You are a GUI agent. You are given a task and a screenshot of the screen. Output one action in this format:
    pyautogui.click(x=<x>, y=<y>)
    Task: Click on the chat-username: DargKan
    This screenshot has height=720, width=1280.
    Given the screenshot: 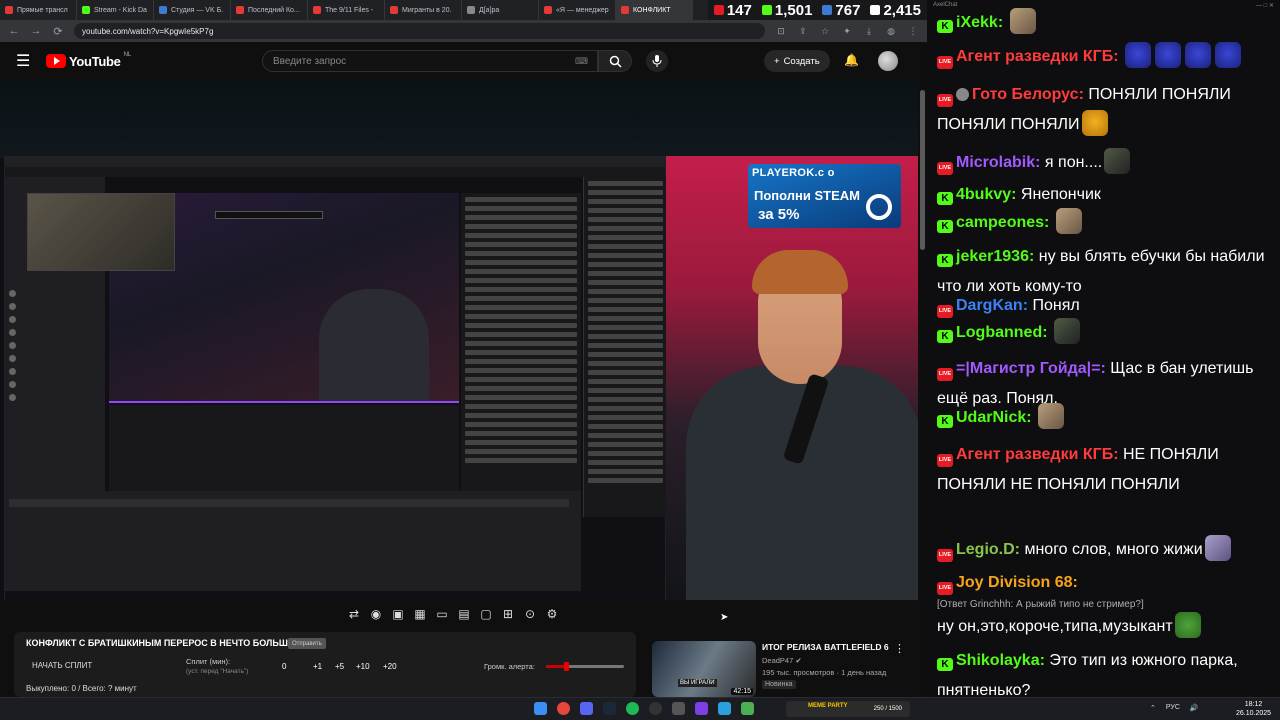 What is the action you would take?
    pyautogui.click(x=989, y=305)
    